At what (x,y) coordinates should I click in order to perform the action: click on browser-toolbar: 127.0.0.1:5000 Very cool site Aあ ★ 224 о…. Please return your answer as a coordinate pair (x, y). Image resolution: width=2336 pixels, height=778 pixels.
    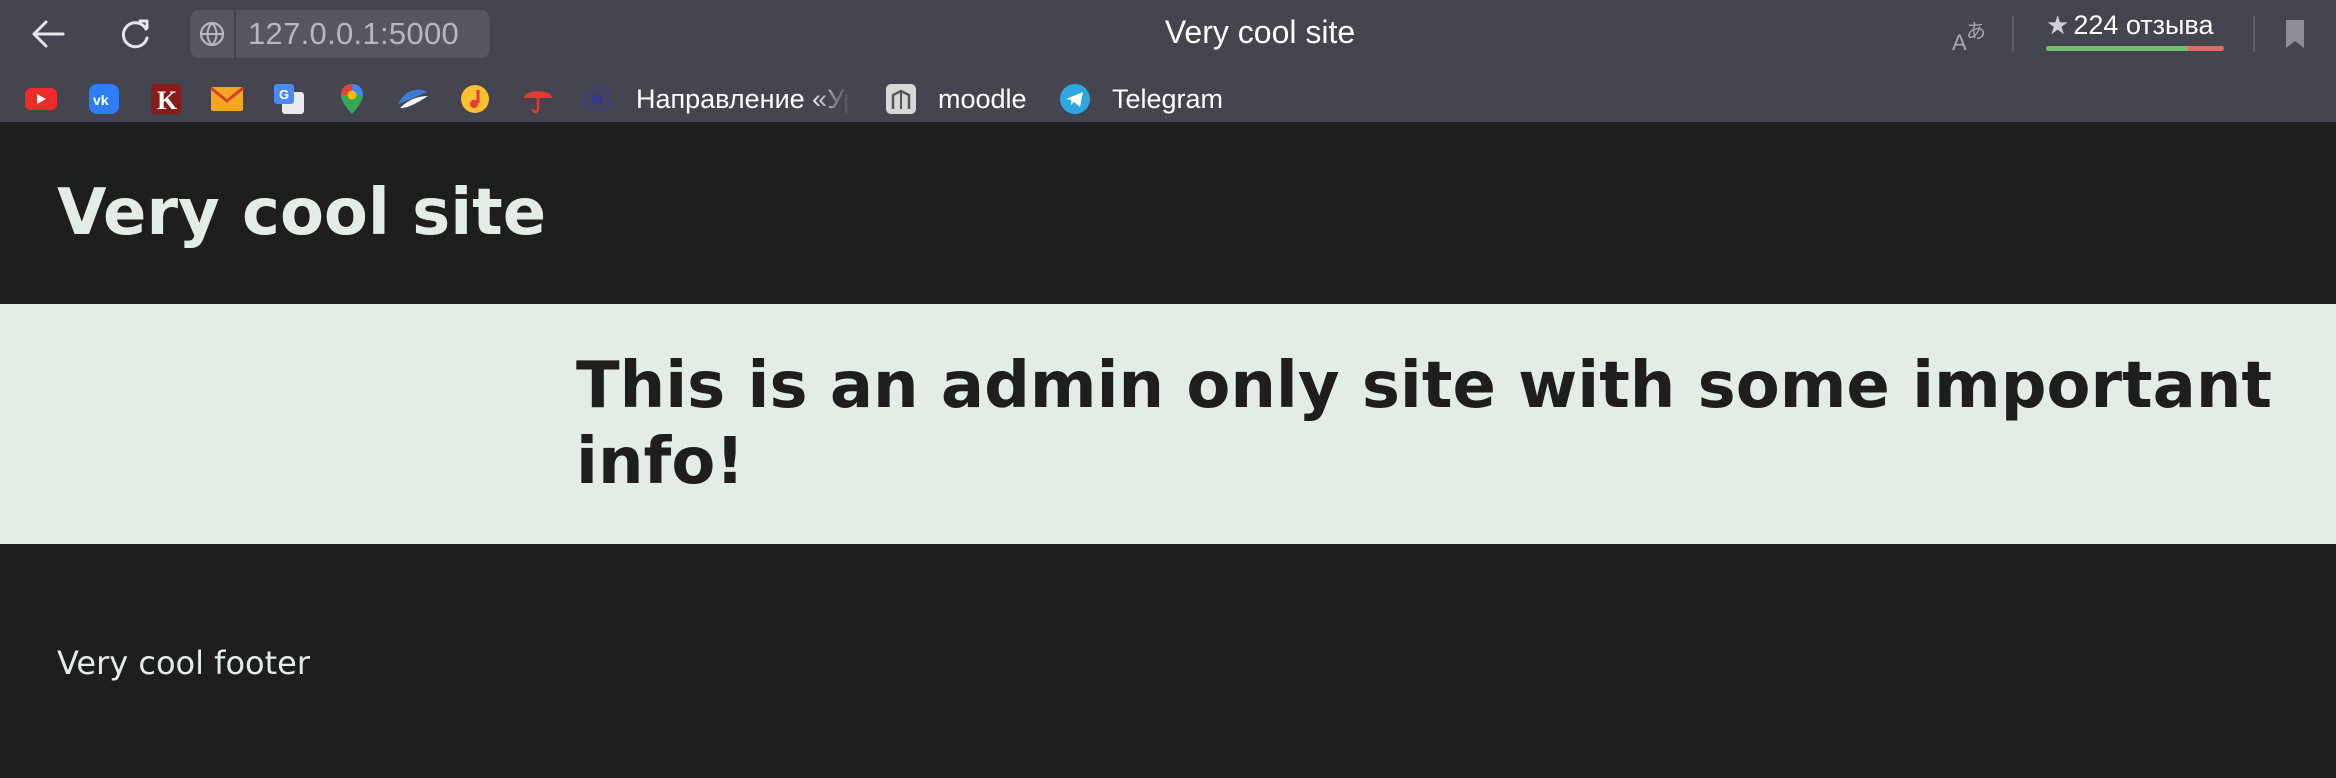
    Looking at the image, I should click on (1168, 34).